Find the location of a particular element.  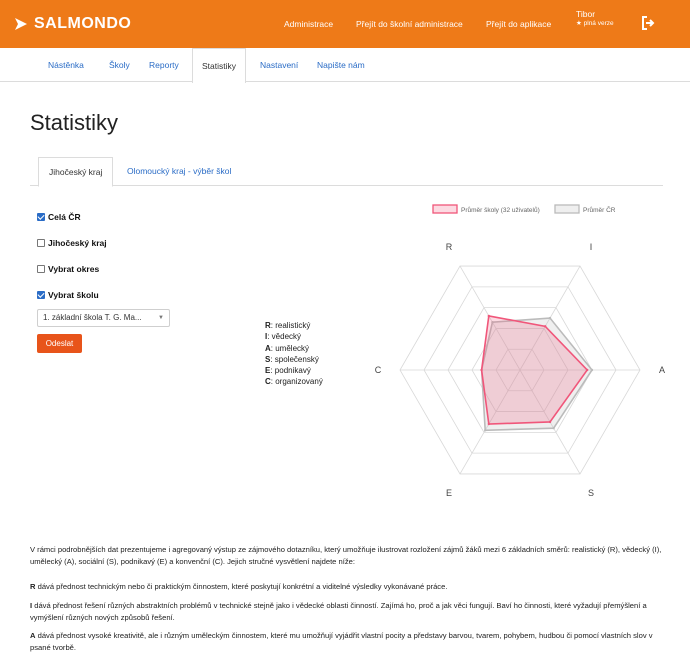

legend-swatch-school is located at coordinates (445, 209).